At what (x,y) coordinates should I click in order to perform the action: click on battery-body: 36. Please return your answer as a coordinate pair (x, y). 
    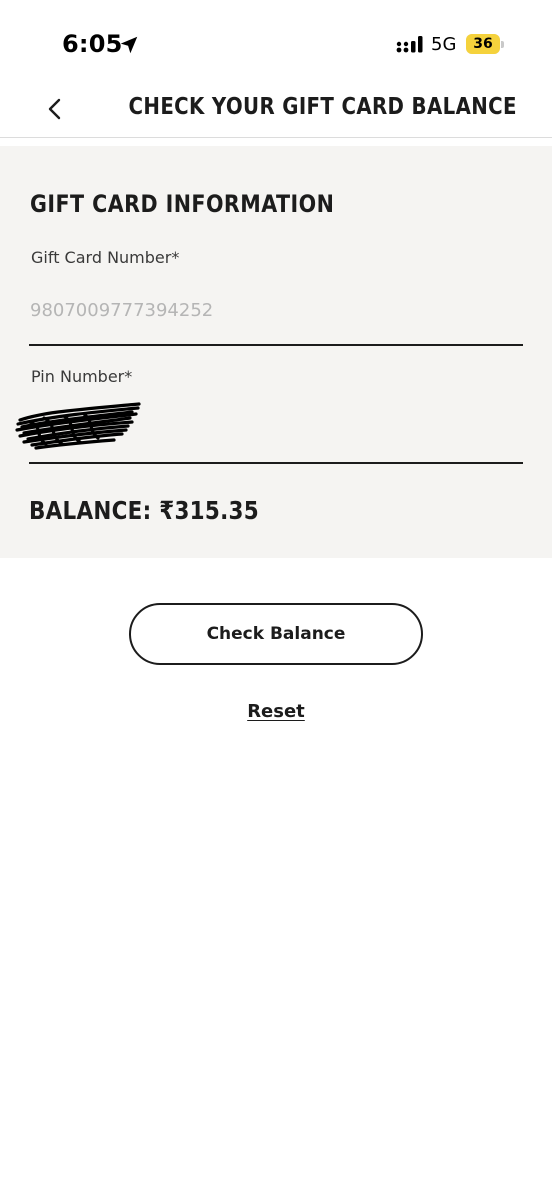
    Looking at the image, I should click on (483, 44).